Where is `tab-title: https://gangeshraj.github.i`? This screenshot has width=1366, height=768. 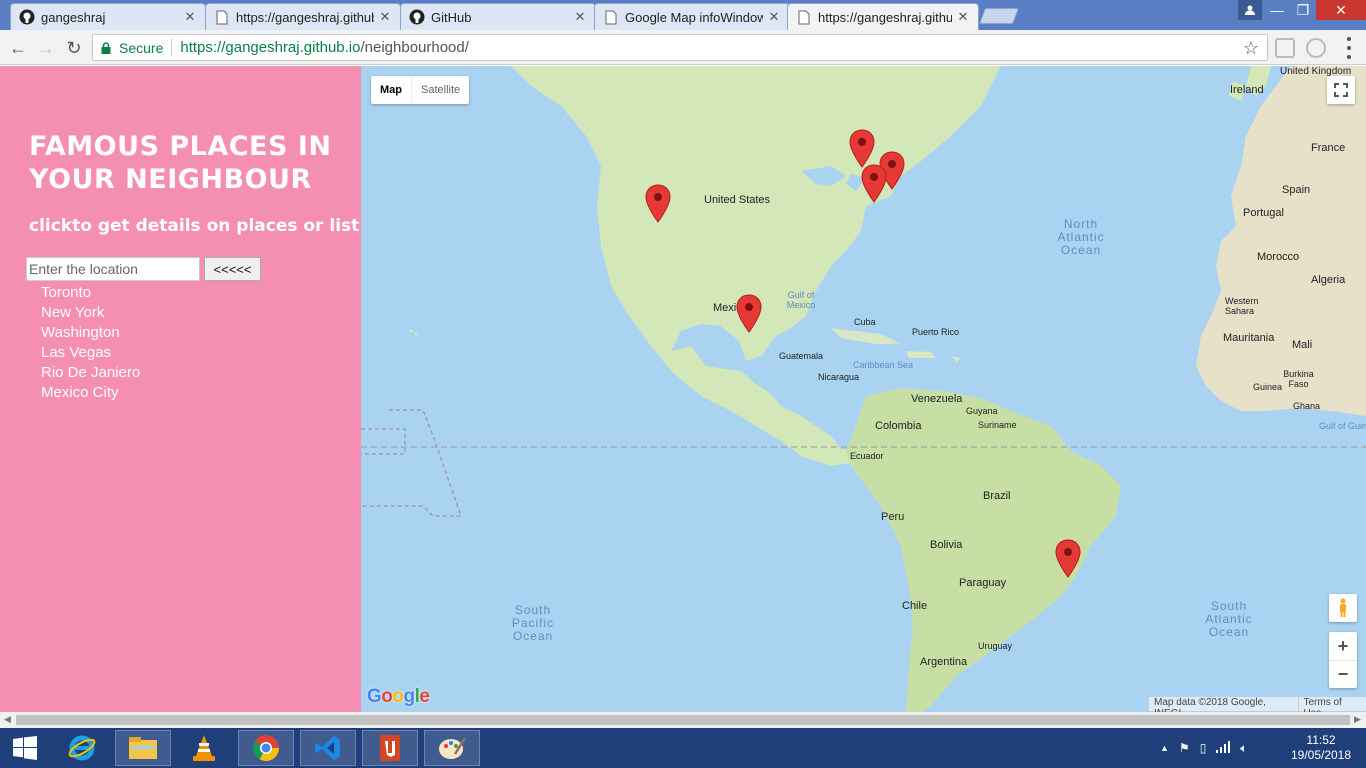 tab-title: https://gangeshraj.github.i is located at coordinates (305, 17).